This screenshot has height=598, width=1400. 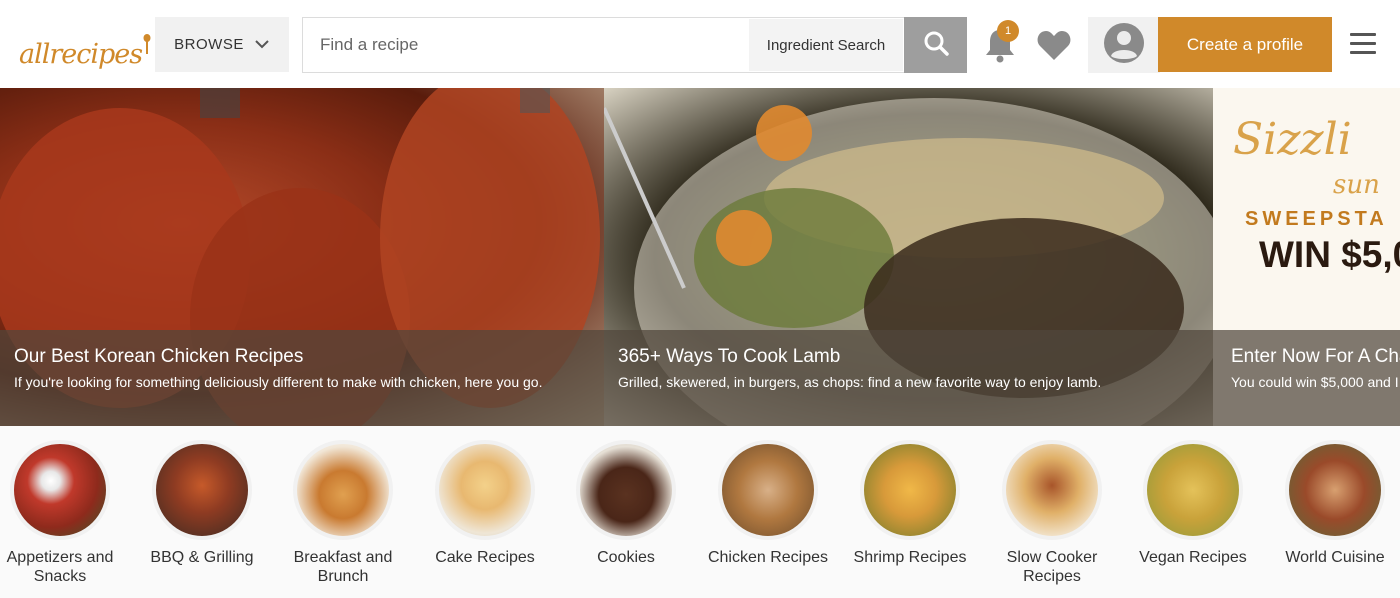 What do you see at coordinates (1193, 557) in the screenshot?
I see `category-label: Vegan Recipes` at bounding box center [1193, 557].